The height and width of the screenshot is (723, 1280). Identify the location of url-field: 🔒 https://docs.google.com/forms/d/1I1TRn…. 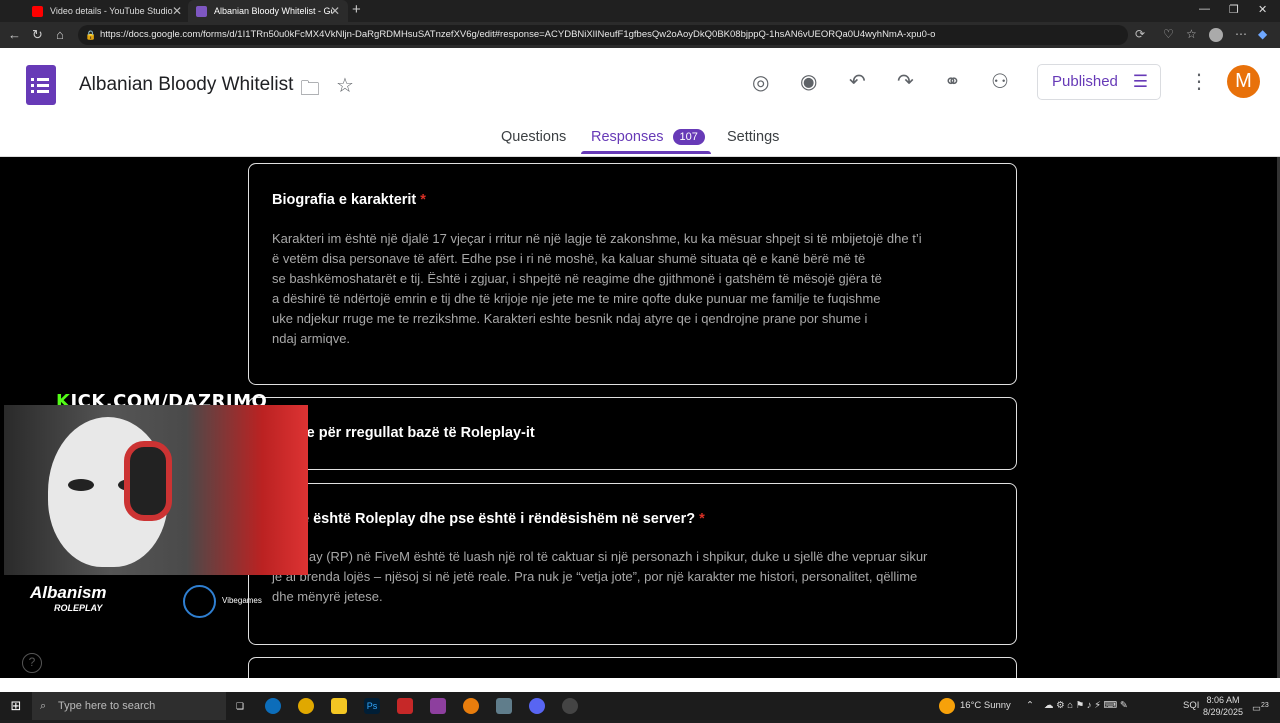
(603, 35).